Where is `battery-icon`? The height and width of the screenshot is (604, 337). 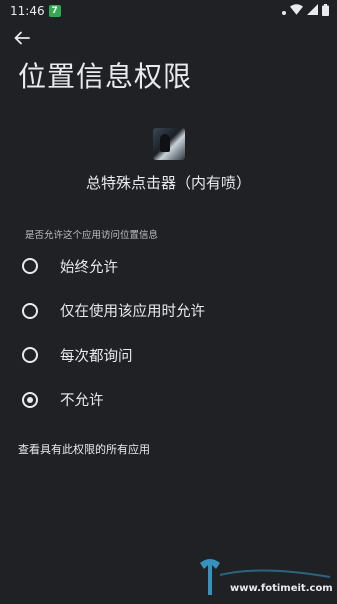
battery-icon is located at coordinates (325, 11).